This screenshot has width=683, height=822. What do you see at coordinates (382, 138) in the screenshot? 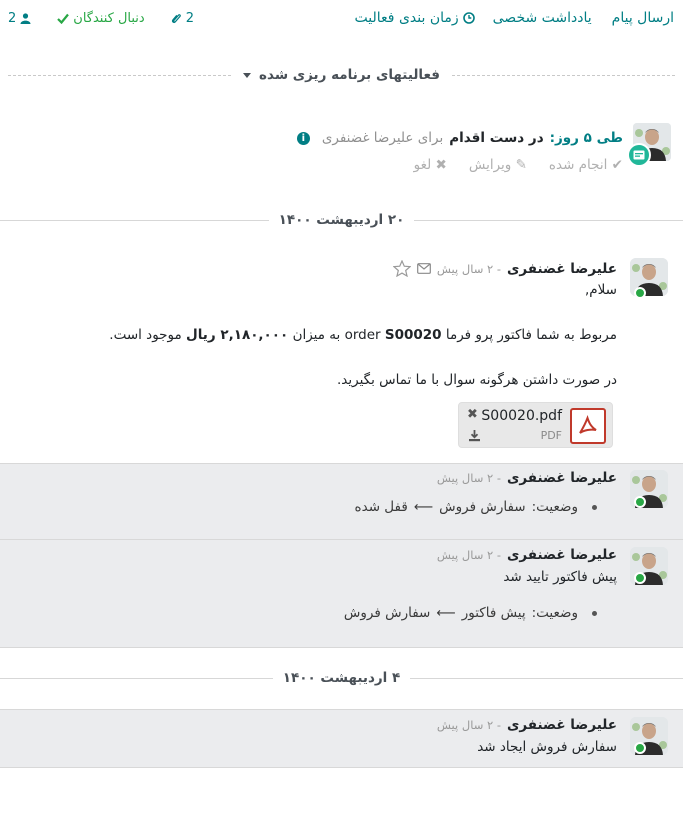
I see `activity-assignee: برای علیرضا غضنفری` at bounding box center [382, 138].